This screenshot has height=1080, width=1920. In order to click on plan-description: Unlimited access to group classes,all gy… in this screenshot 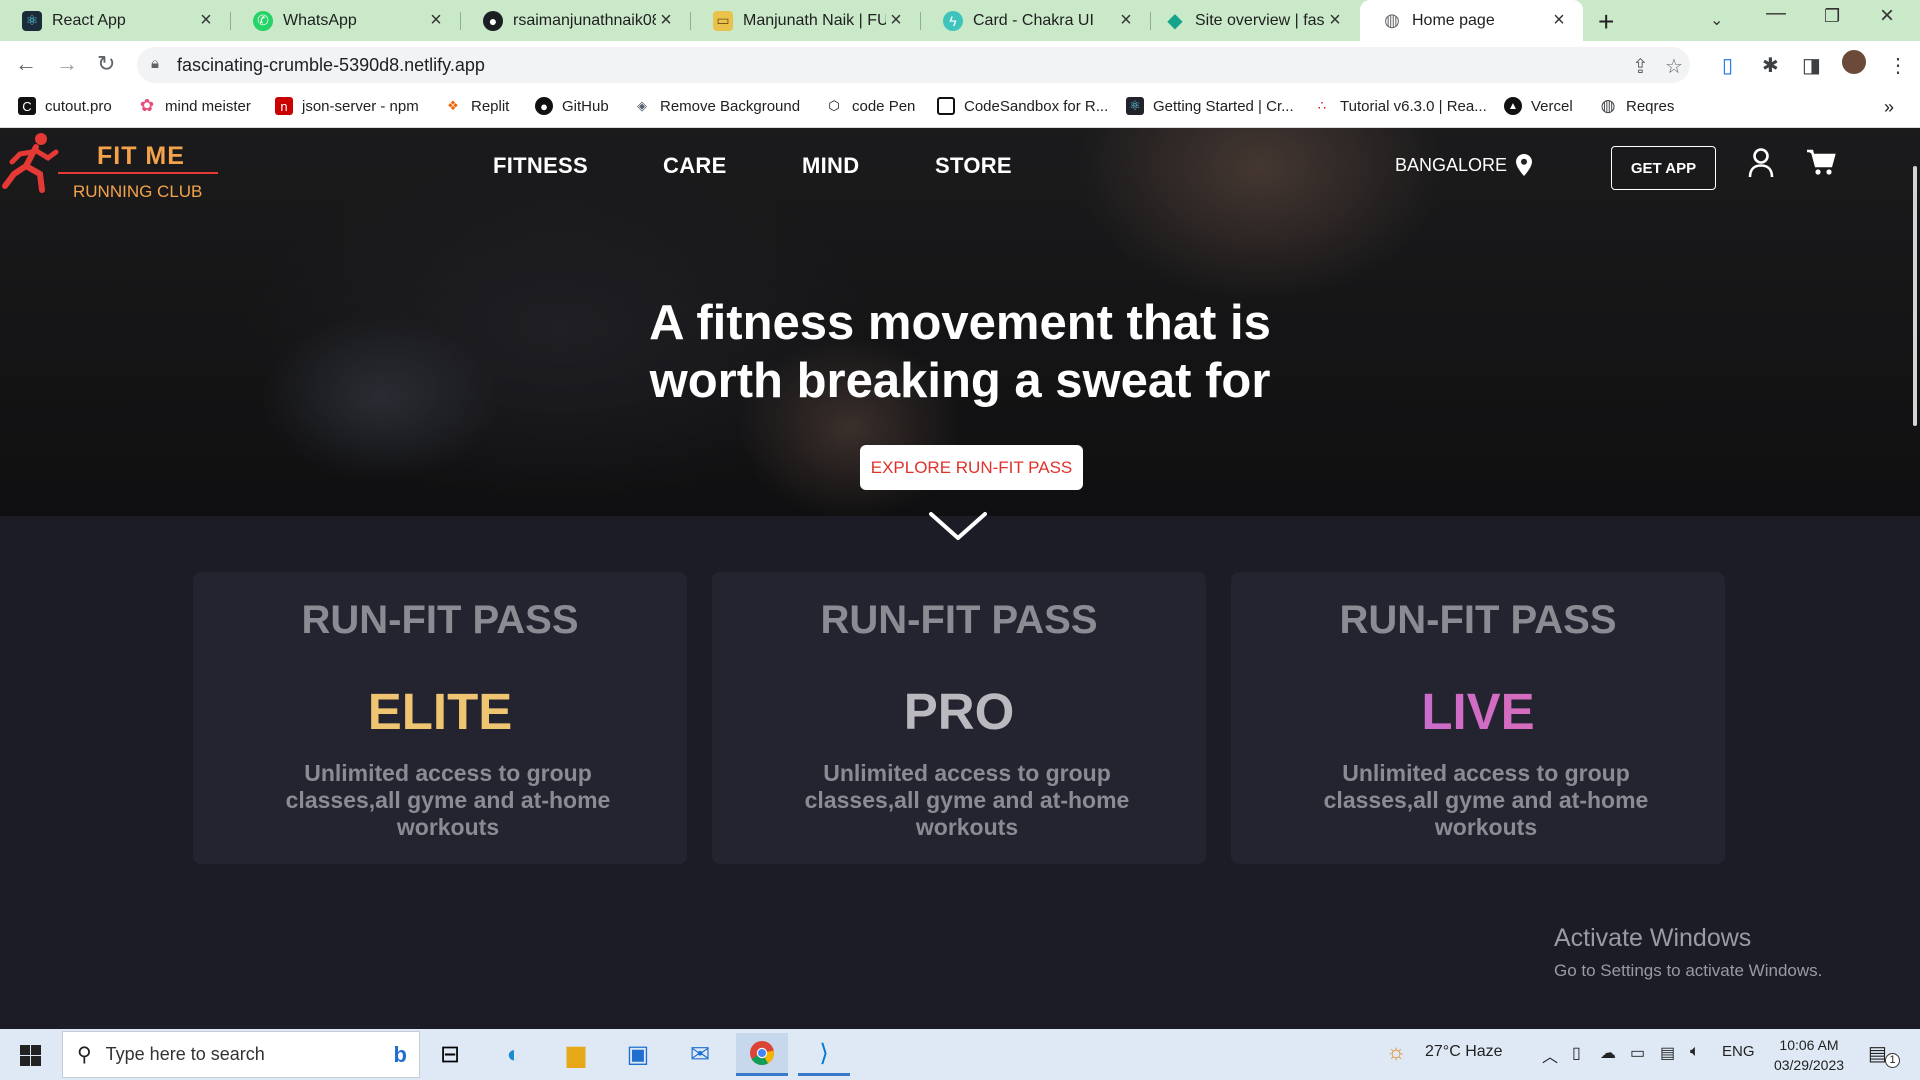, I will do `click(1486, 800)`.